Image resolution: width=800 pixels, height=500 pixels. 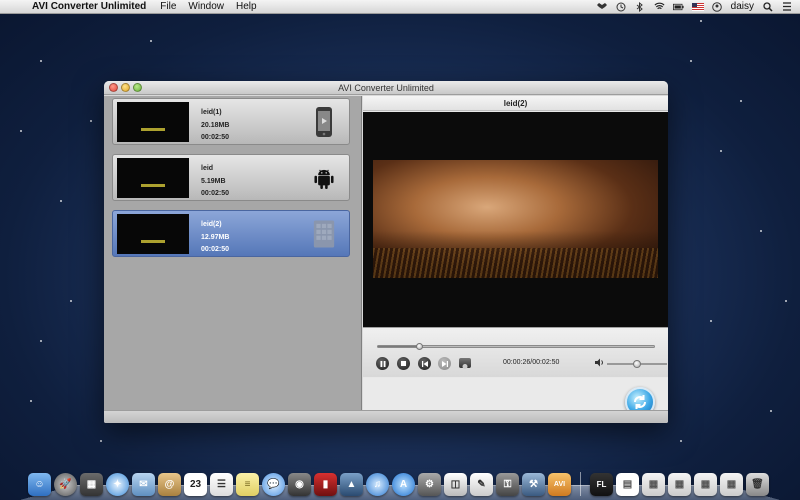 I want to click on next-button, so click(x=444, y=363).